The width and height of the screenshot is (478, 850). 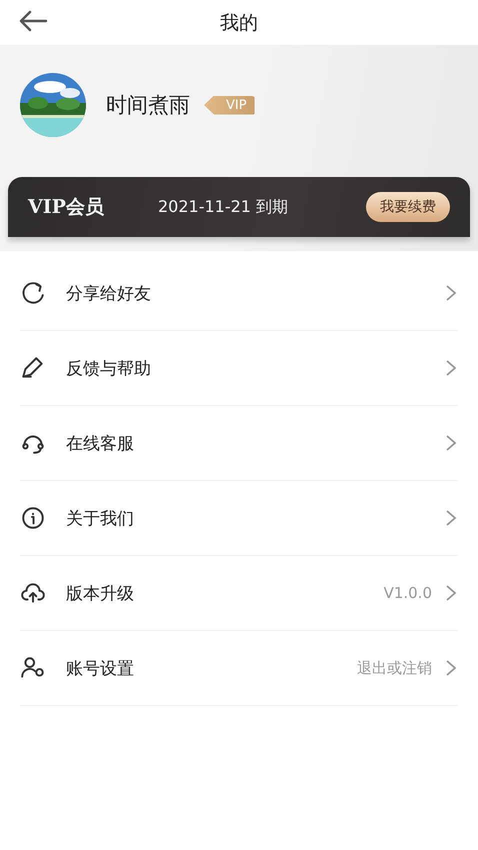 I want to click on page-title: 我的, so click(x=239, y=23).